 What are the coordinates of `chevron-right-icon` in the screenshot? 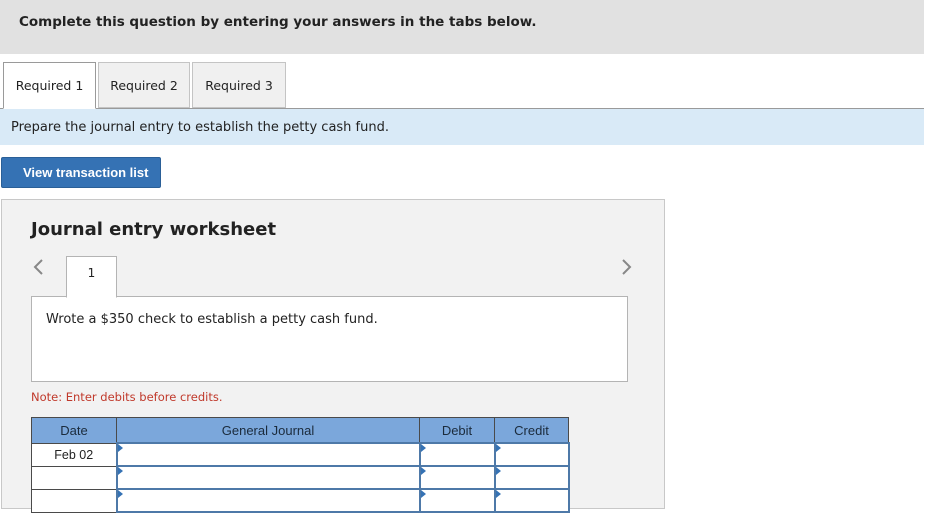 It's located at (628, 270).